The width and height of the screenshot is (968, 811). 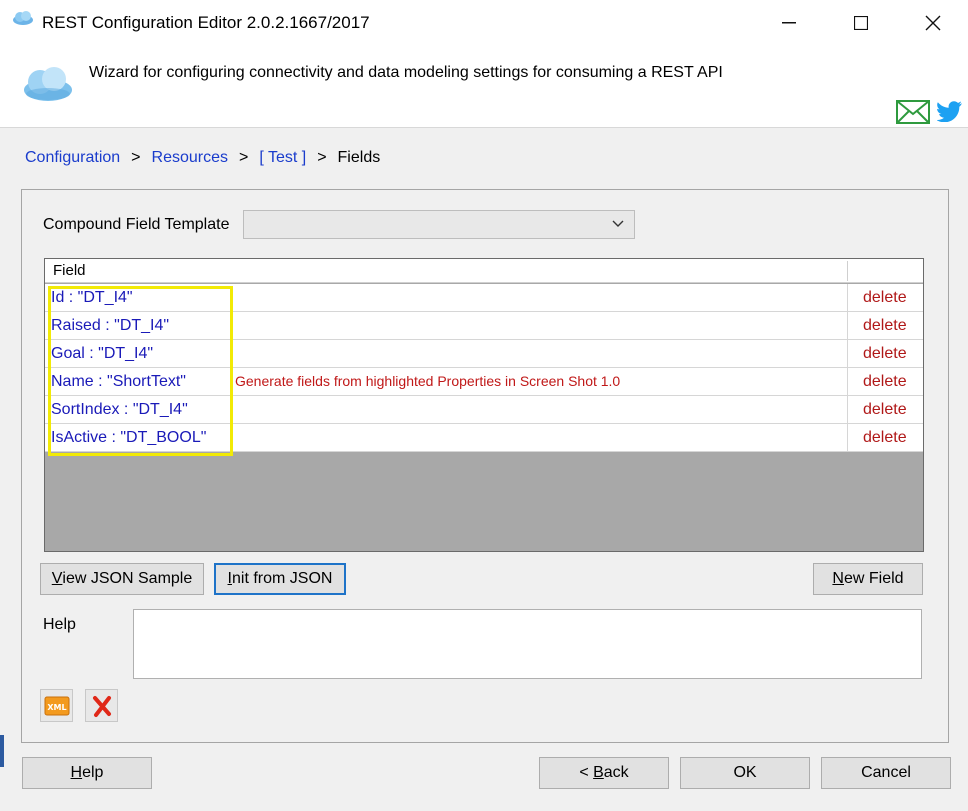 What do you see at coordinates (59, 624) in the screenshot?
I see `help-label: Help` at bounding box center [59, 624].